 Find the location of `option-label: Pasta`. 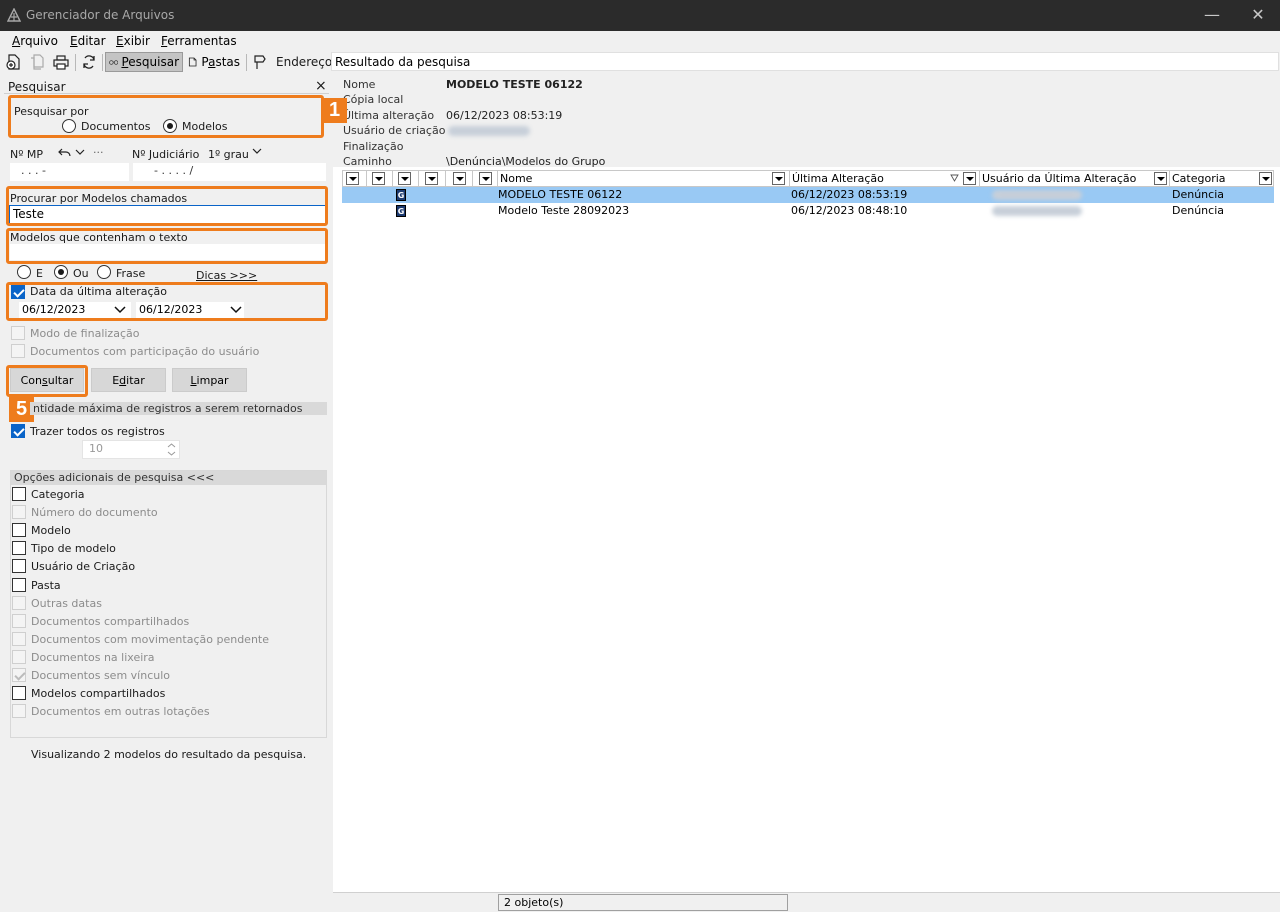

option-label: Pasta is located at coordinates (46, 585).